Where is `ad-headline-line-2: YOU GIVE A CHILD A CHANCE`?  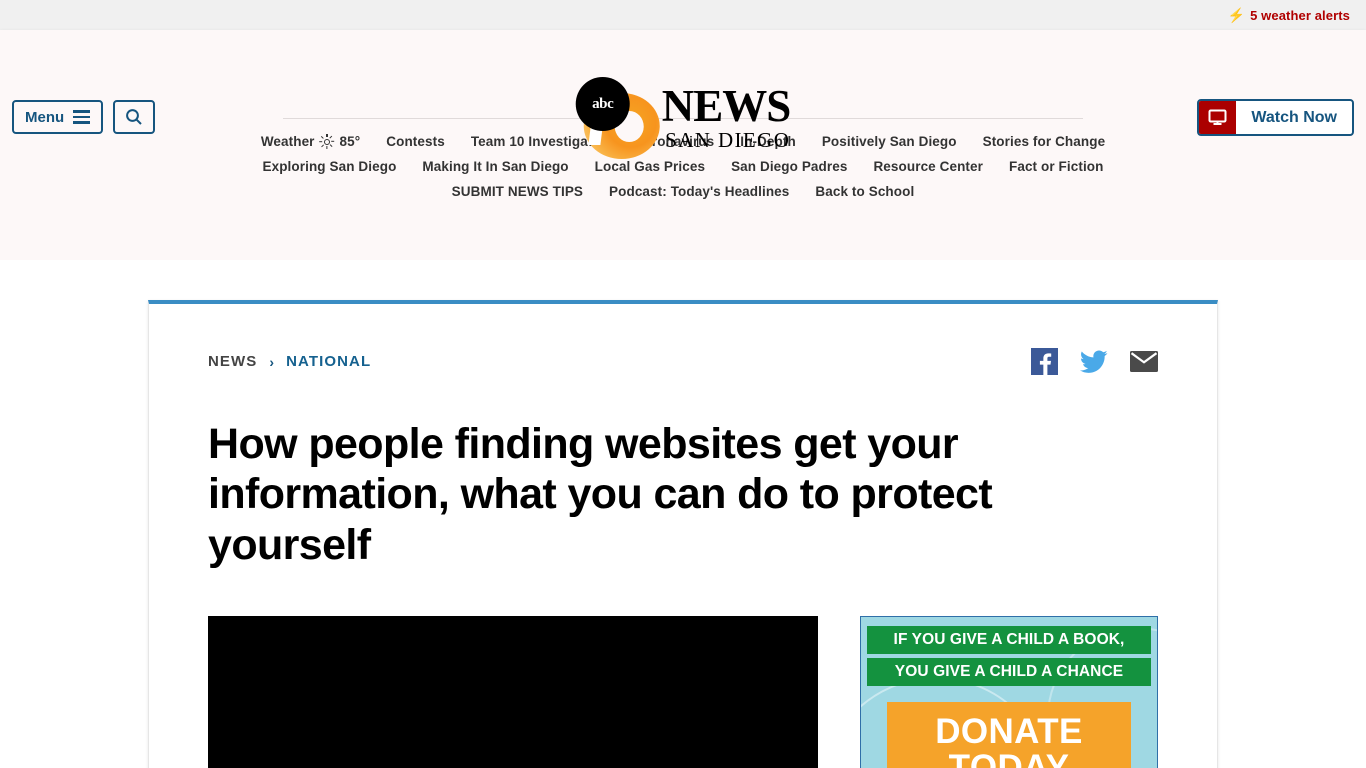 ad-headline-line-2: YOU GIVE A CHILD A CHANCE is located at coordinates (1009, 671).